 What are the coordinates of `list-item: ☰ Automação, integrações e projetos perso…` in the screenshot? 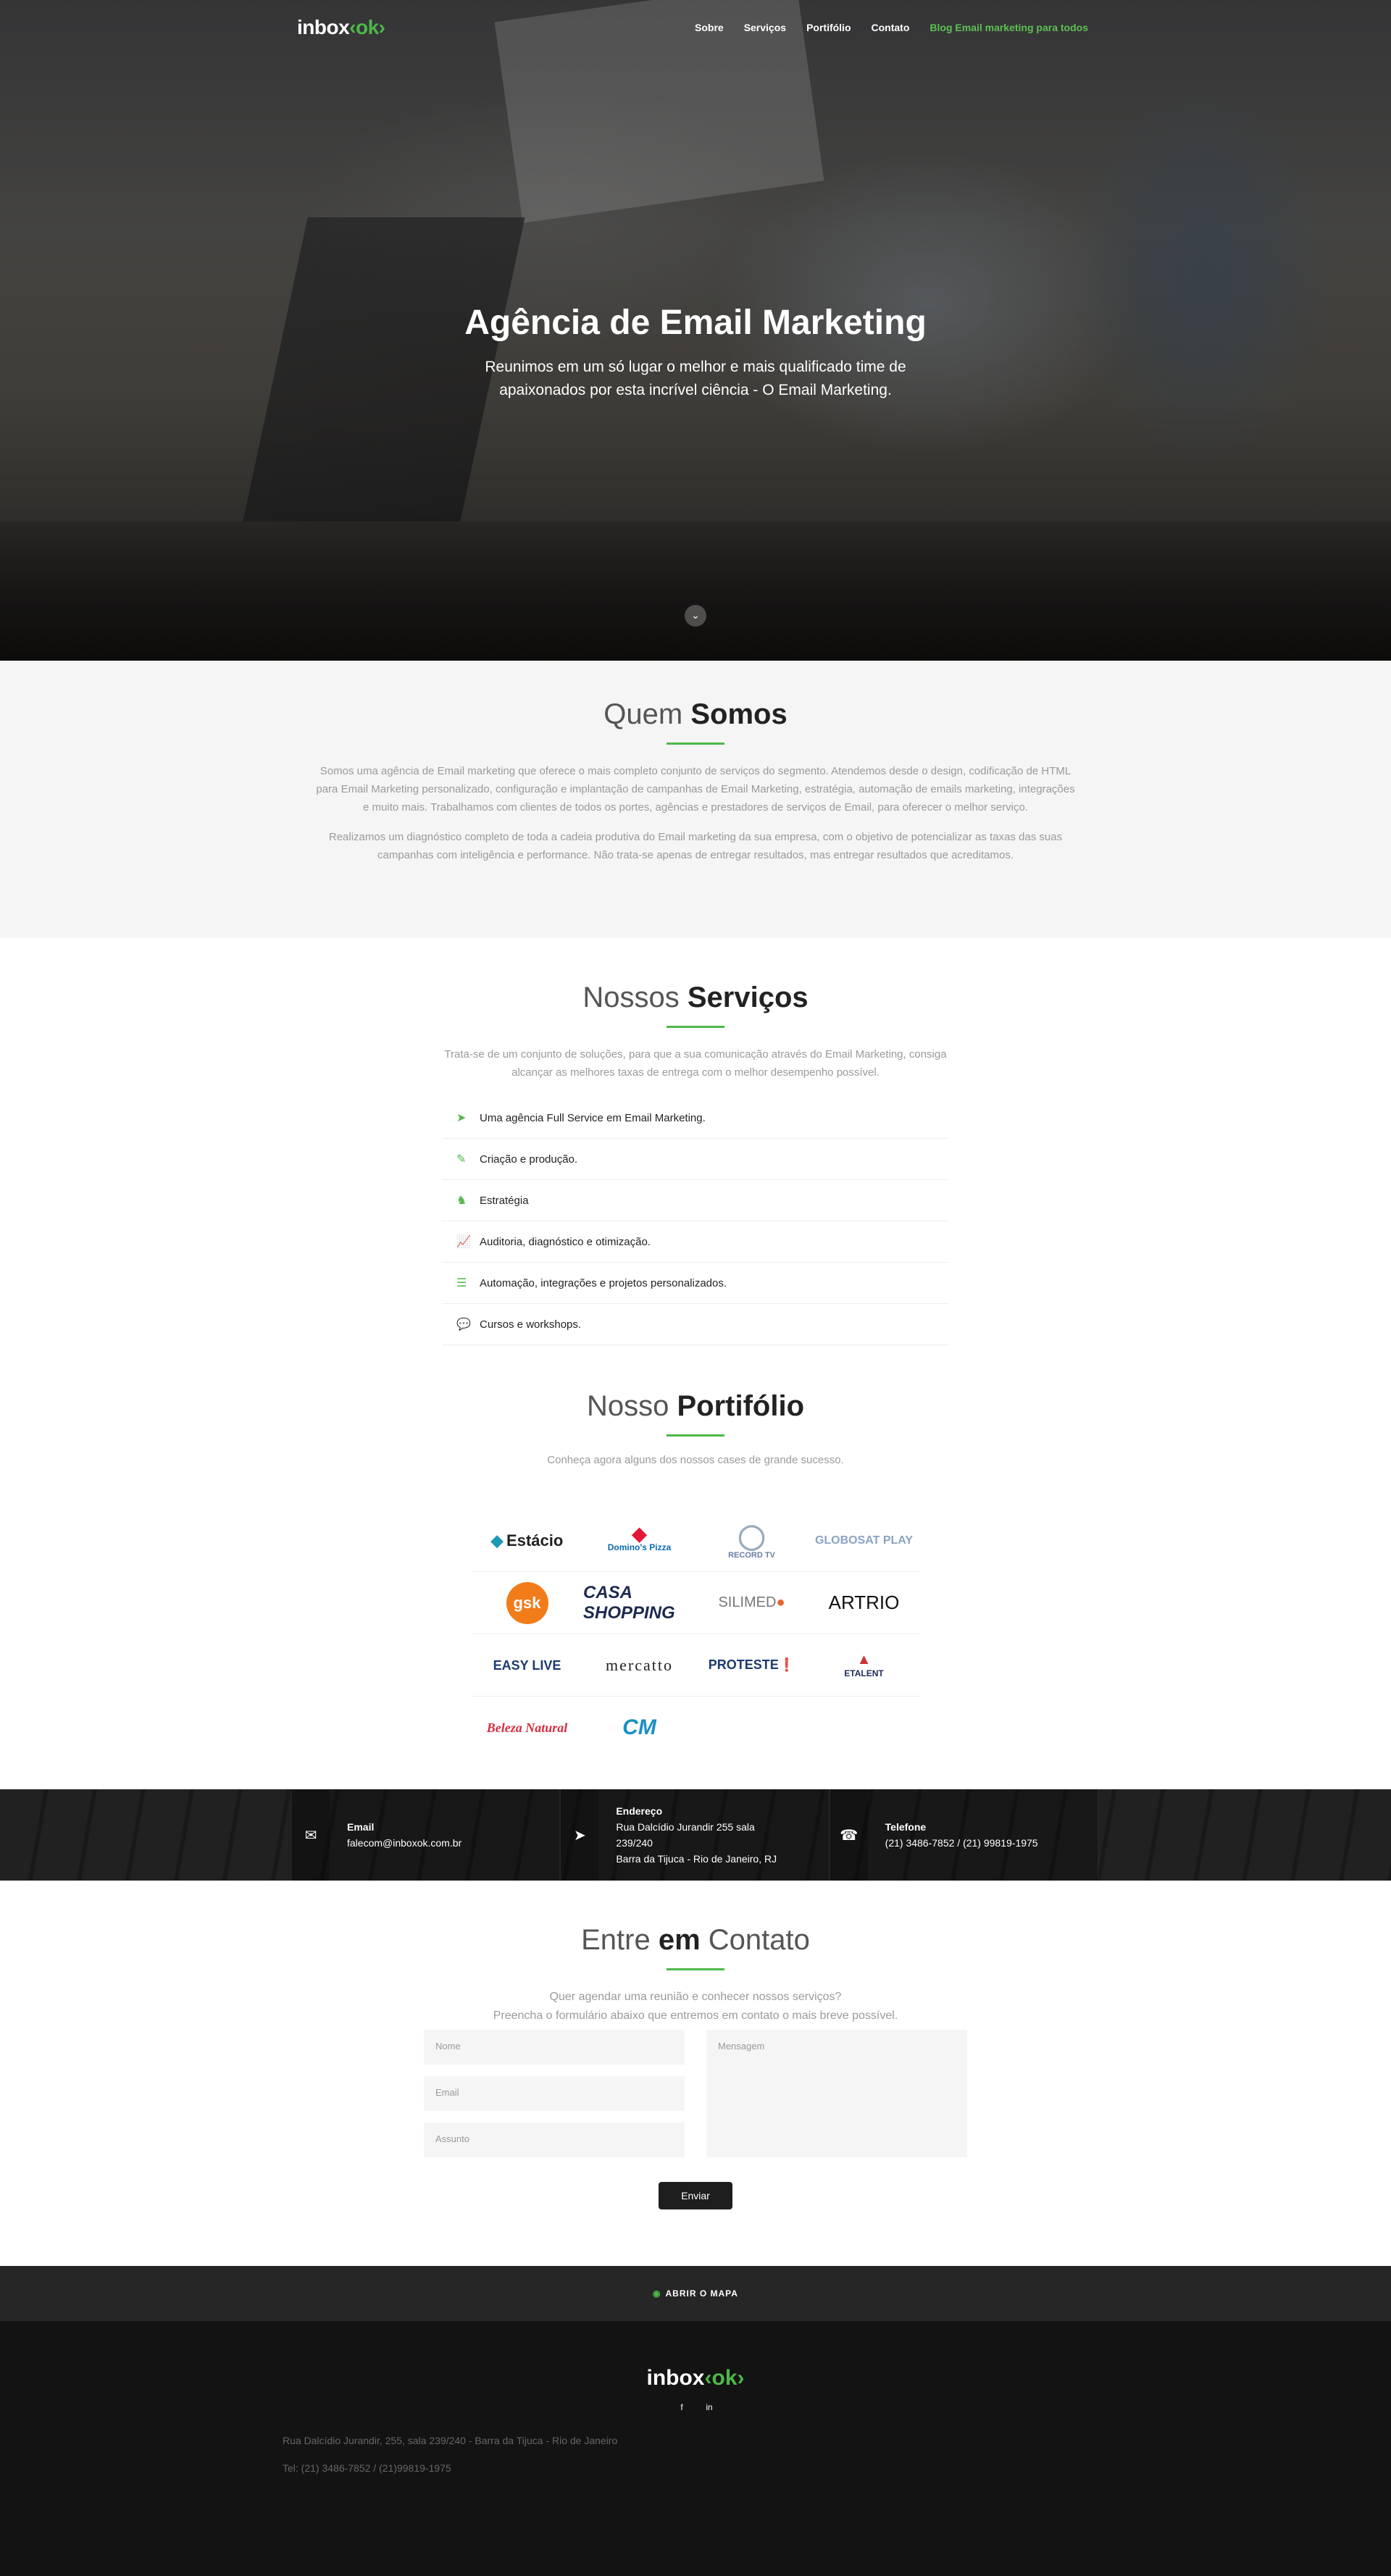 It's located at (696, 1283).